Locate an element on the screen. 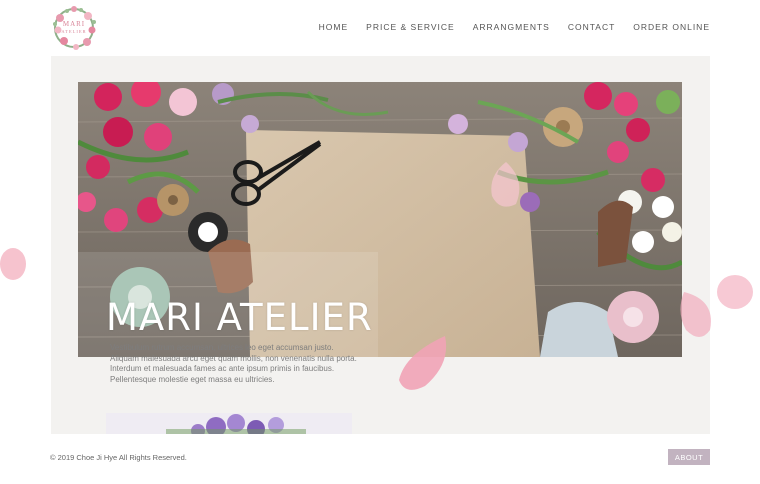 The image size is (760, 484). nav-arrangments: ARRANGMENTS is located at coordinates (511, 27).